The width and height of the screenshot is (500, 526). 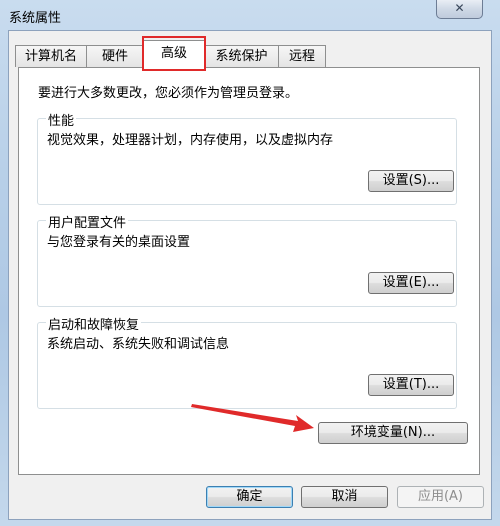 I want to click on tab-computer-name: 计算机名, so click(x=51, y=56).